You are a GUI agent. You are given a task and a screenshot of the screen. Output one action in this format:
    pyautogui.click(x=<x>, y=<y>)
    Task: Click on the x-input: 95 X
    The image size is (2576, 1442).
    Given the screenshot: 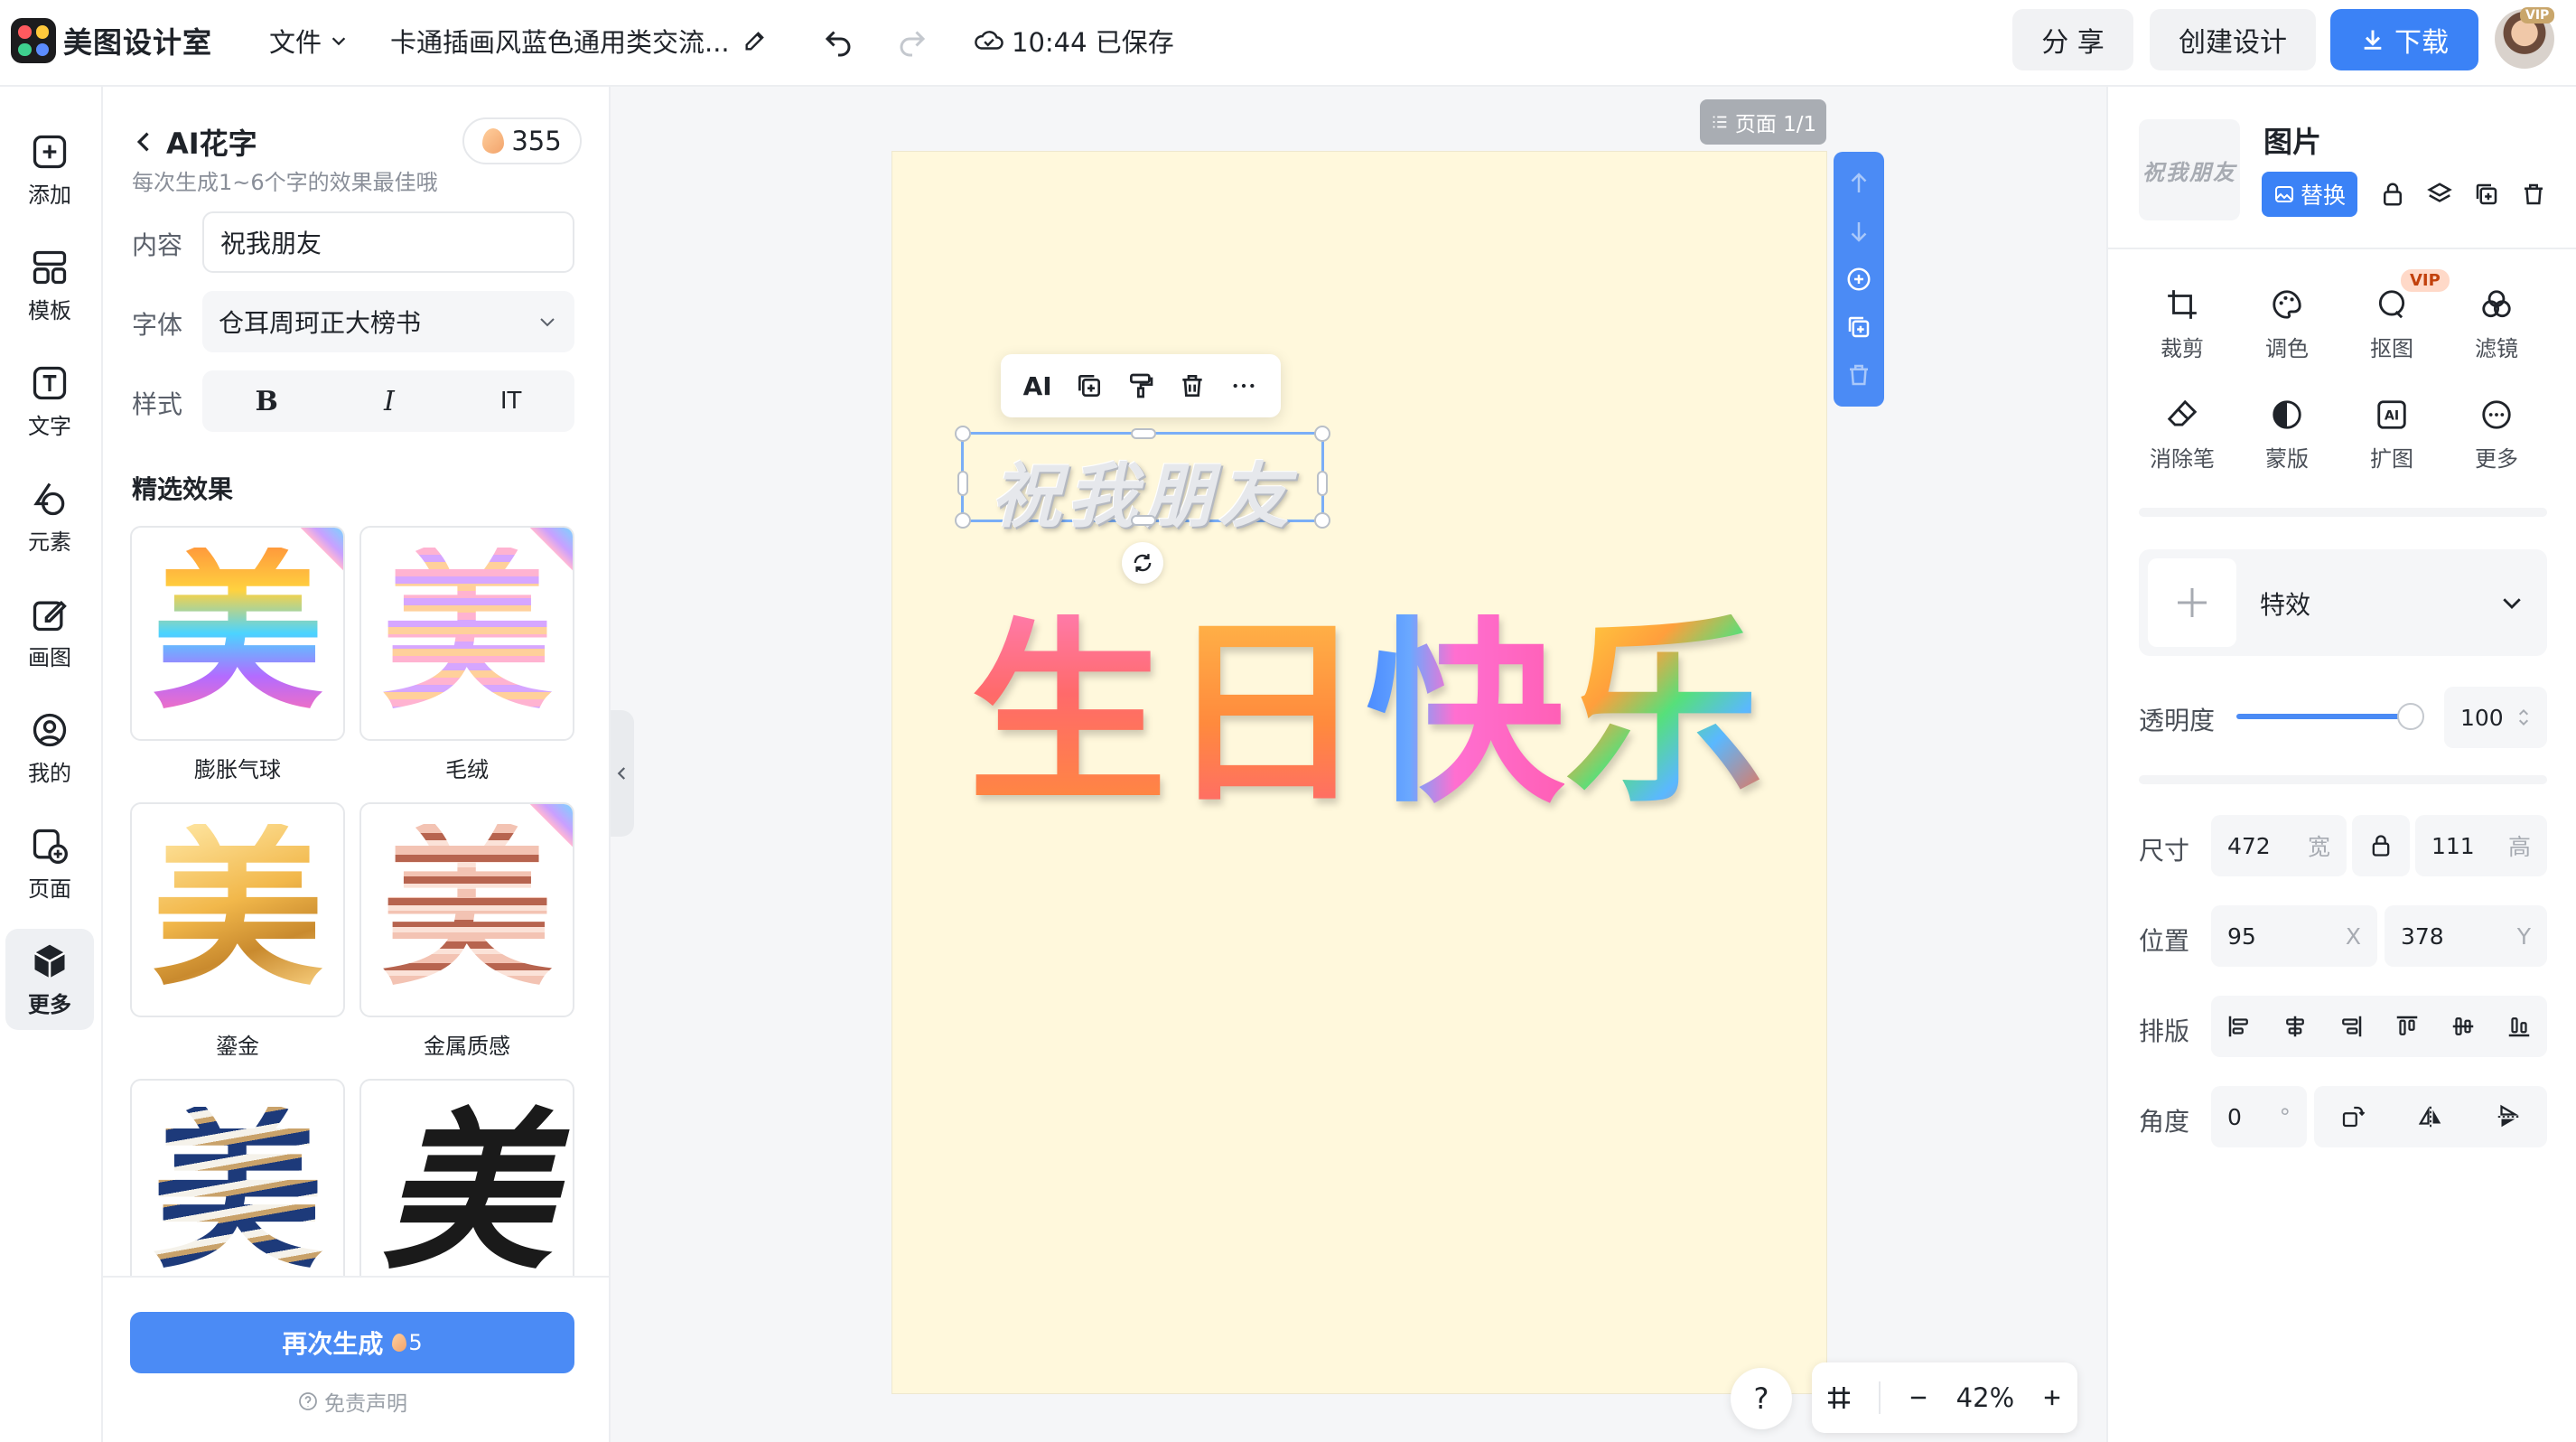 What is the action you would take?
    pyautogui.click(x=2294, y=936)
    